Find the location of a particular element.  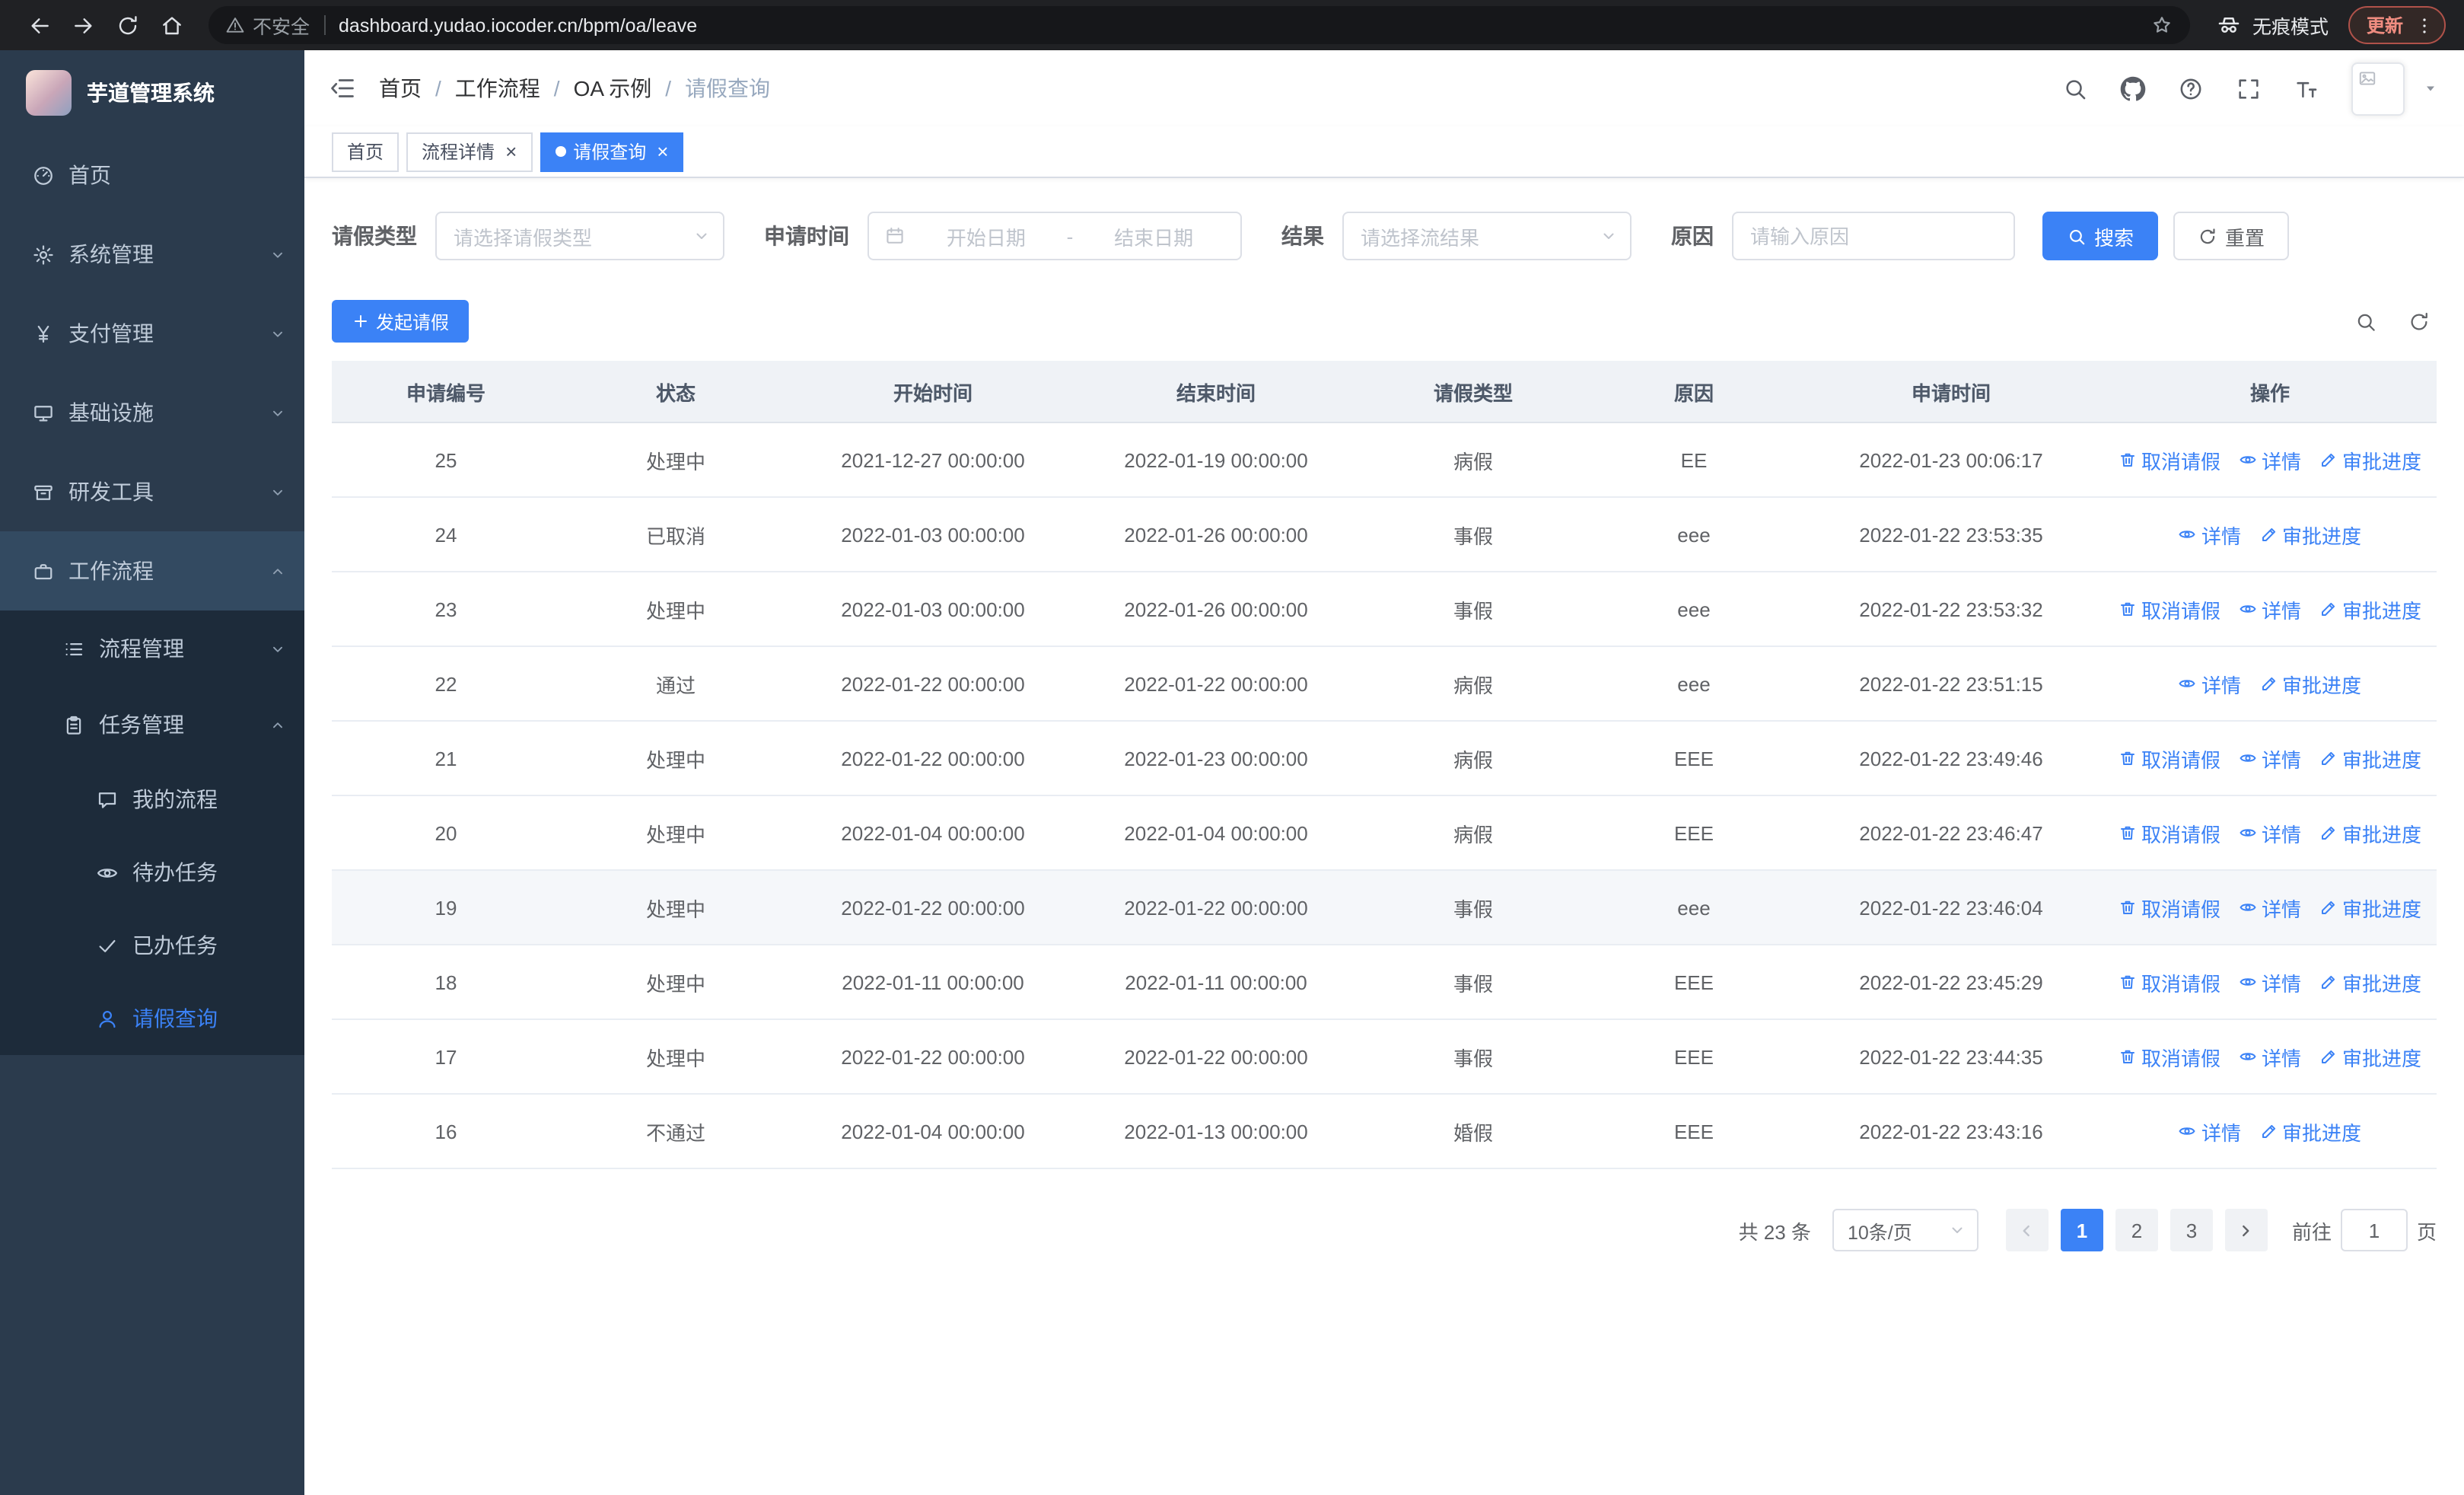

browser-forward-button is located at coordinates (82, 26).